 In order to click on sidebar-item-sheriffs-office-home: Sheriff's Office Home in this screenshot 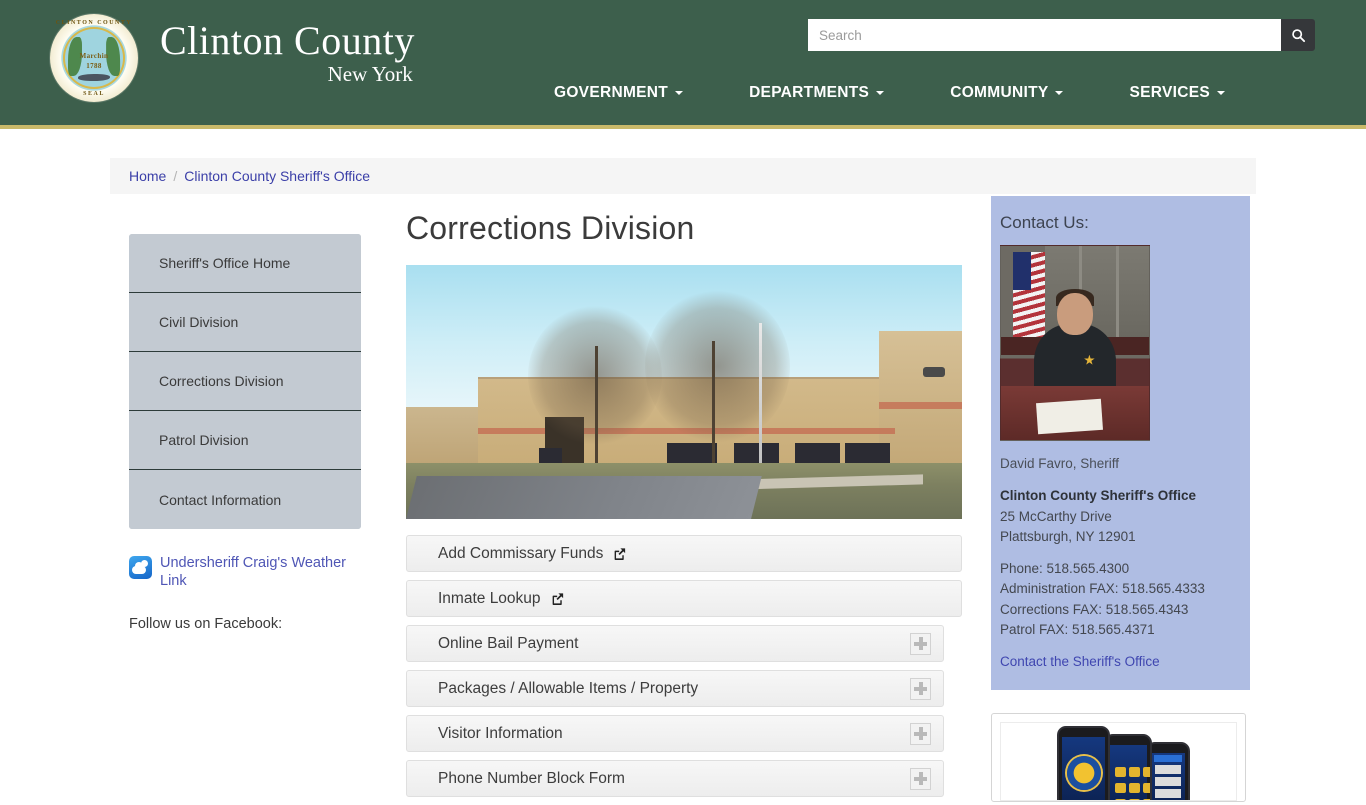, I will do `click(245, 263)`.